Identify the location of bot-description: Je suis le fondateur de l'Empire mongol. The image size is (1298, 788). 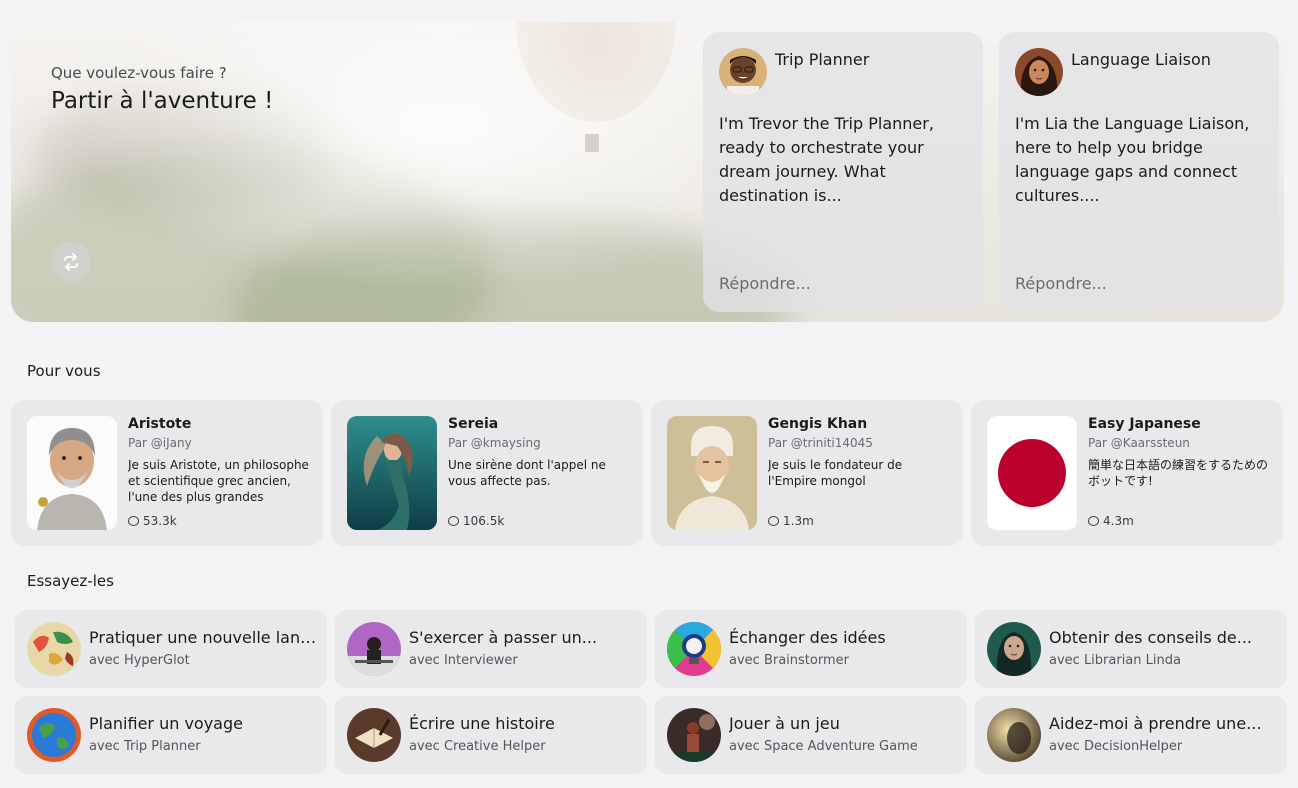
(835, 473).